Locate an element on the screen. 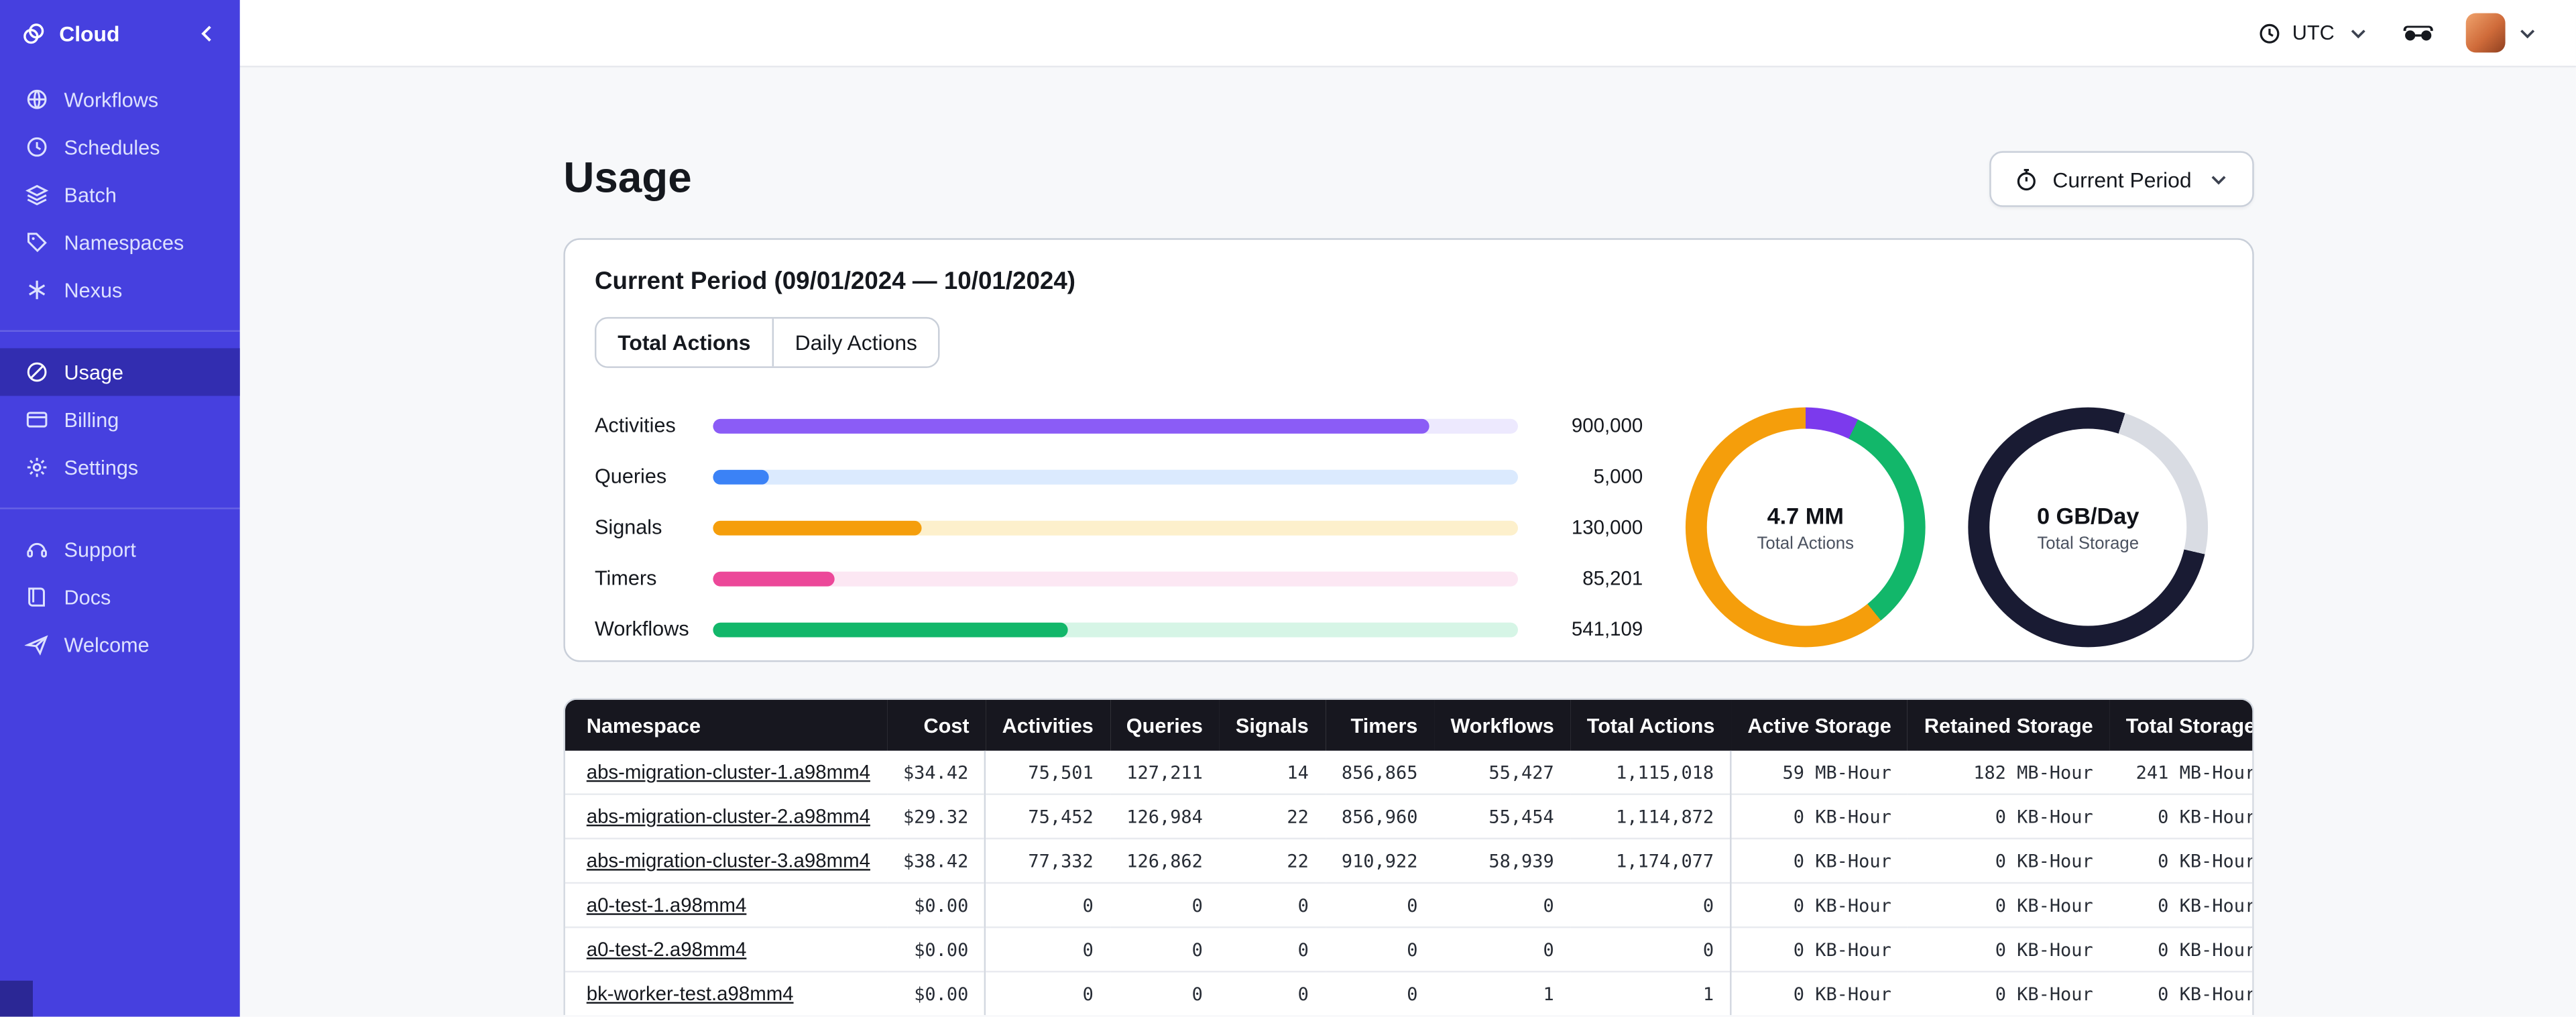 This screenshot has width=2576, height=1017. total-actions-caption: Total Actions is located at coordinates (1805, 543).